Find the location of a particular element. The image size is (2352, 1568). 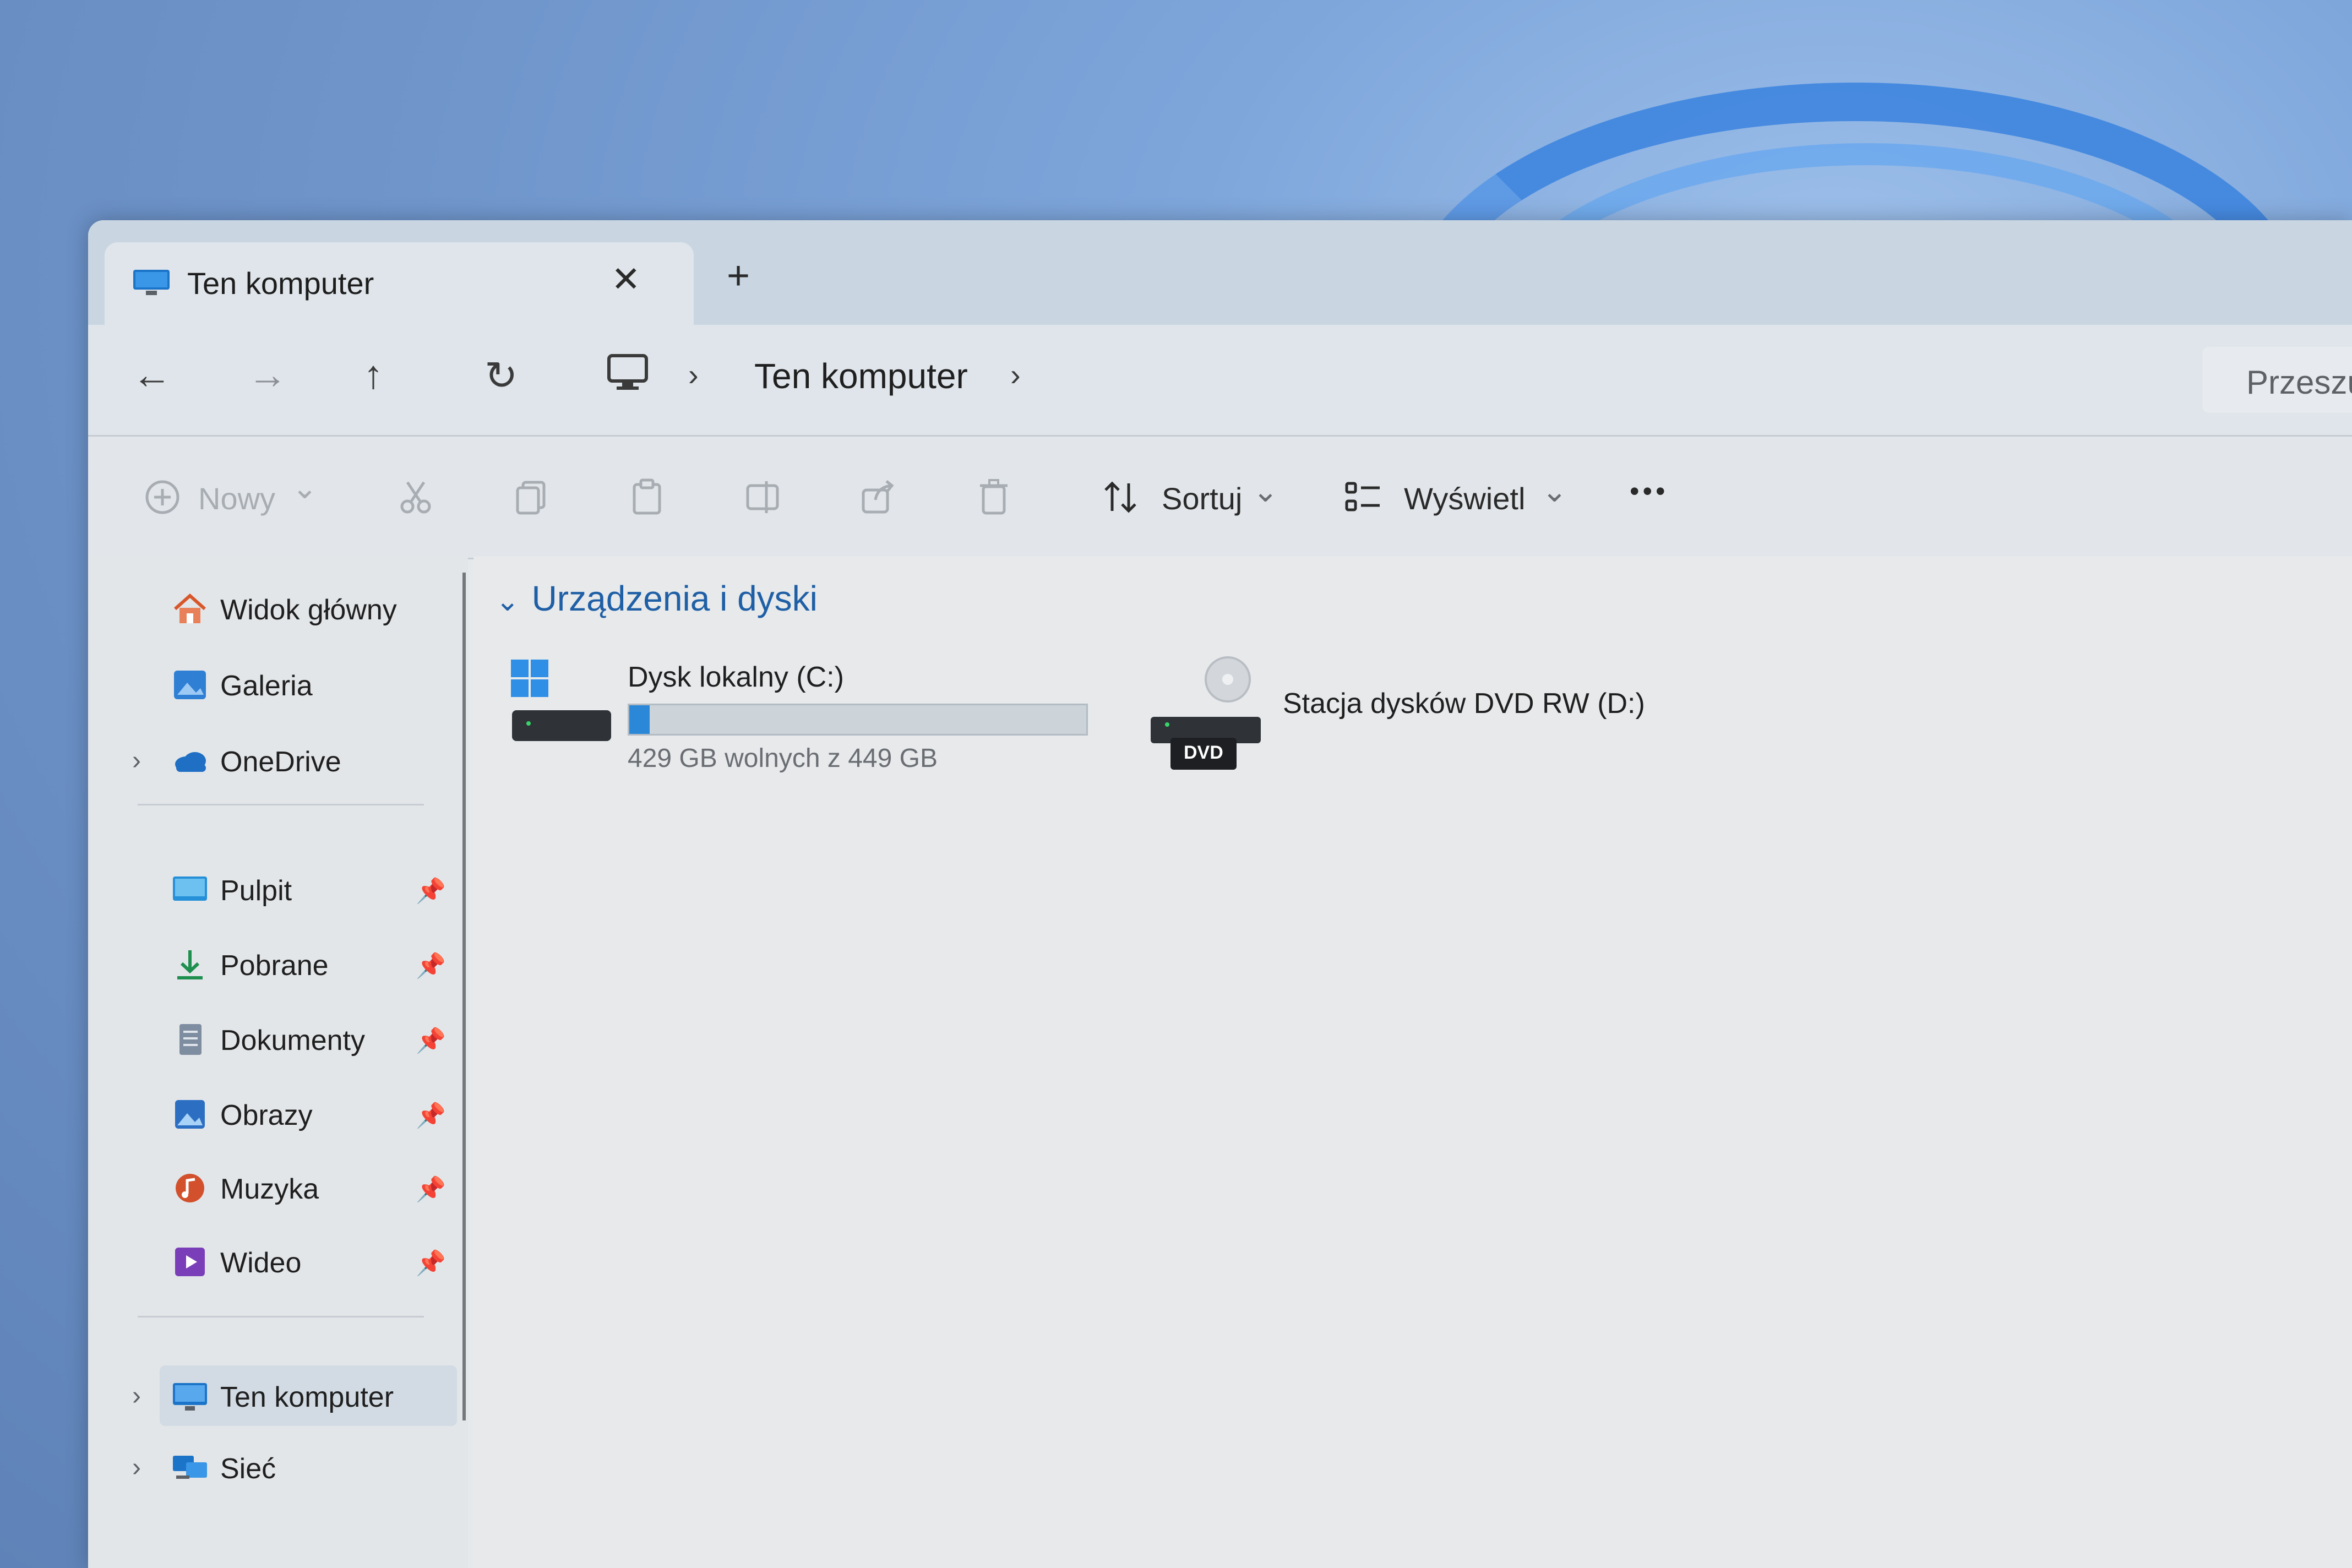

drive-usage-bar is located at coordinates (858, 720).